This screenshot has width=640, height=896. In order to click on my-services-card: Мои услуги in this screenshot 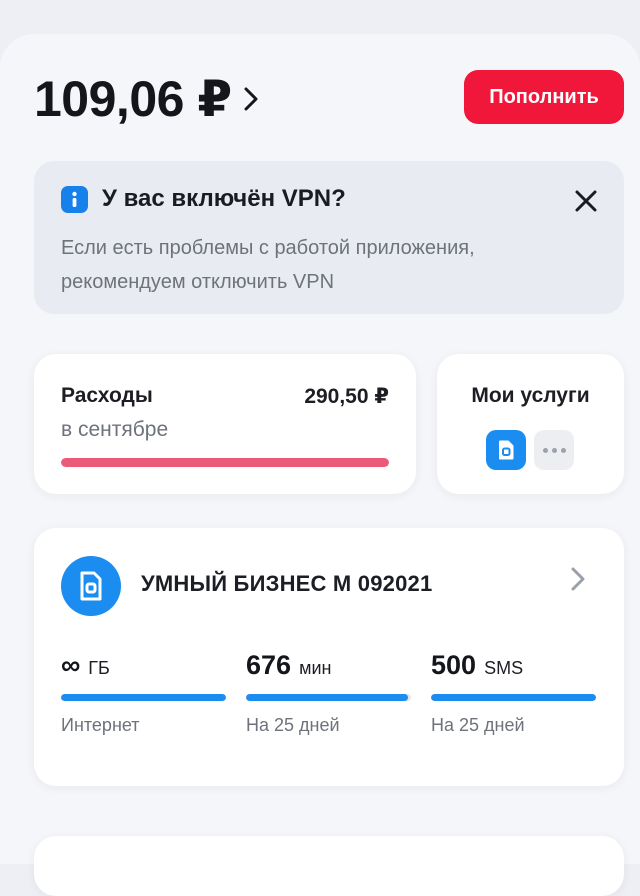, I will do `click(530, 424)`.